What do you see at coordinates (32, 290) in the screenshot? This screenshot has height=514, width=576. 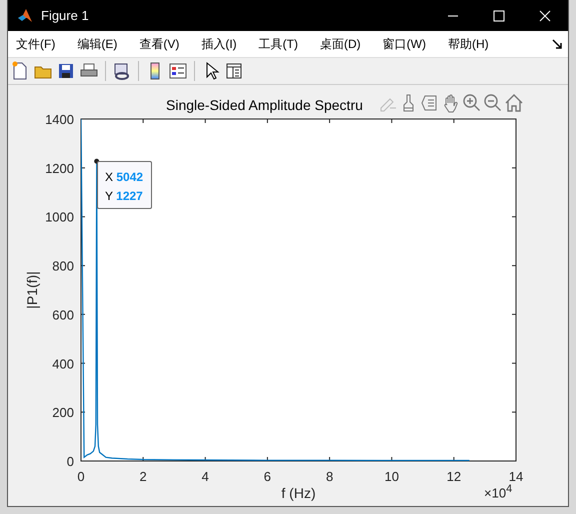 I see `y-axis-label: |P1(f)|` at bounding box center [32, 290].